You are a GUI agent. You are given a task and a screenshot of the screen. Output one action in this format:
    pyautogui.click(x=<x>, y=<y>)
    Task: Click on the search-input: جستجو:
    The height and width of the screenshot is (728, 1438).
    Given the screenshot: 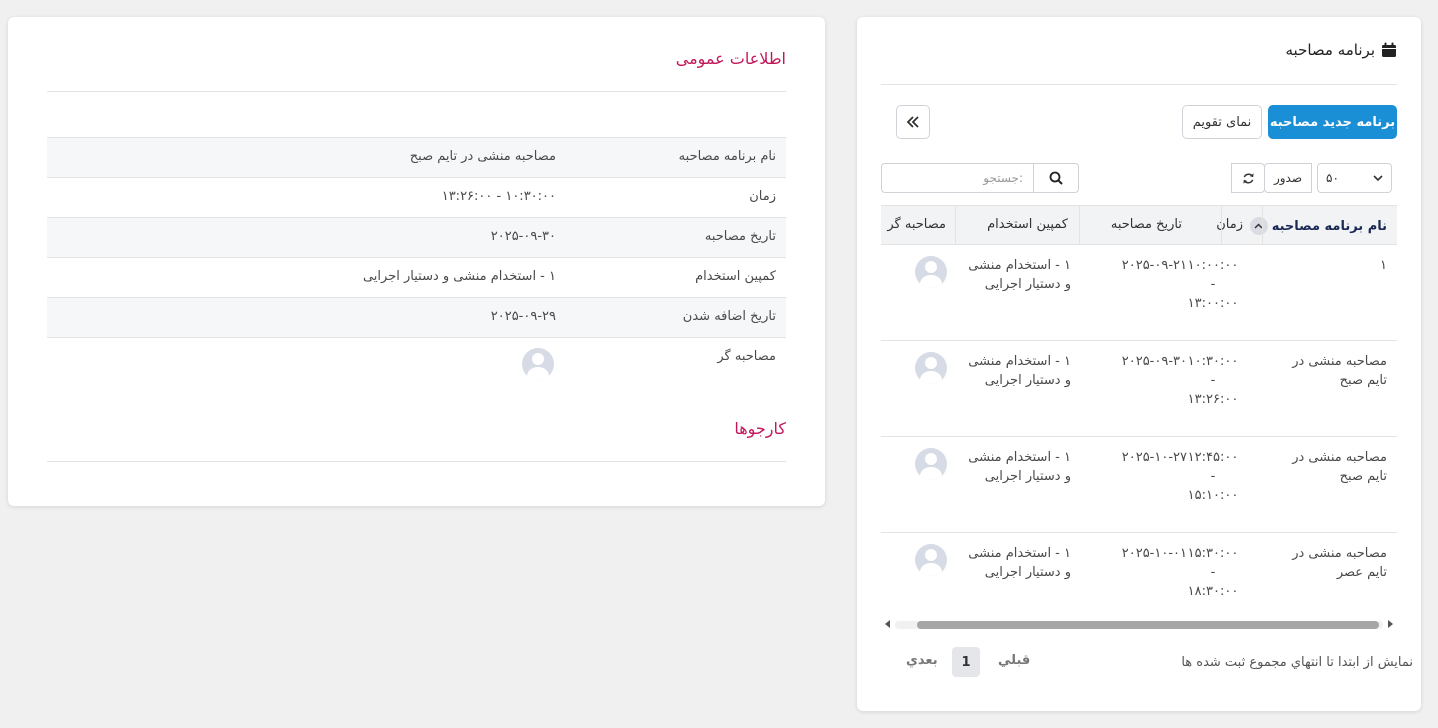 What is the action you would take?
    pyautogui.click(x=957, y=178)
    